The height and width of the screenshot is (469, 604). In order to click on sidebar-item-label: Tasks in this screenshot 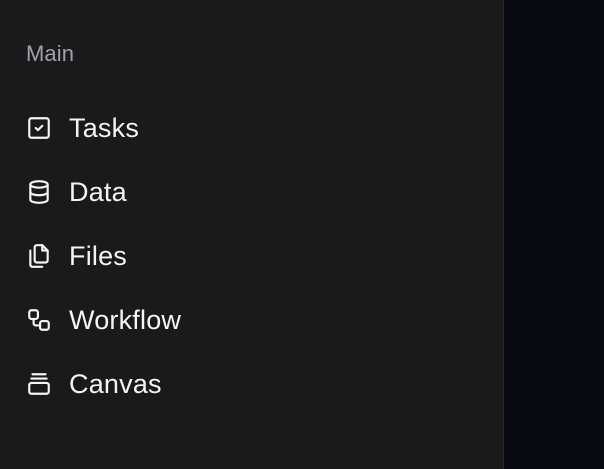, I will do `click(104, 128)`.